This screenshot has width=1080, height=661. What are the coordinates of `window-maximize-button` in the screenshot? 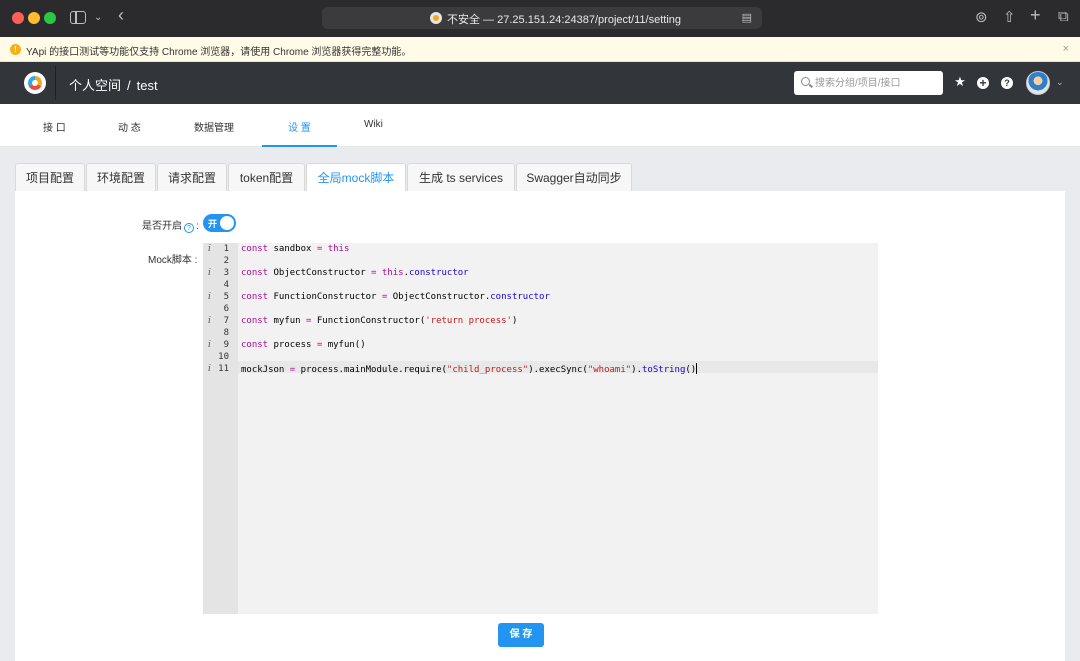 It's located at (50, 18).